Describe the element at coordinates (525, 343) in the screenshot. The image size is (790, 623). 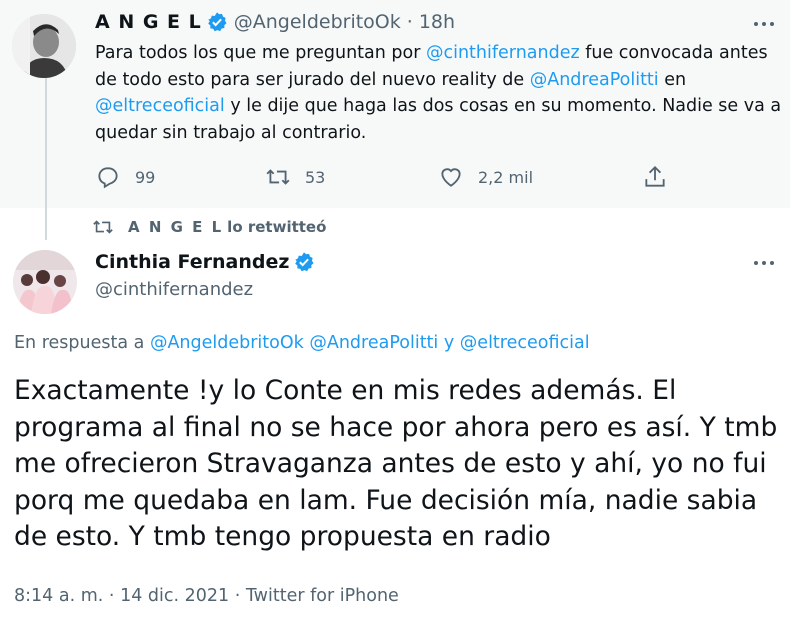
I see `reply-mention: @eltreceoficial` at that location.